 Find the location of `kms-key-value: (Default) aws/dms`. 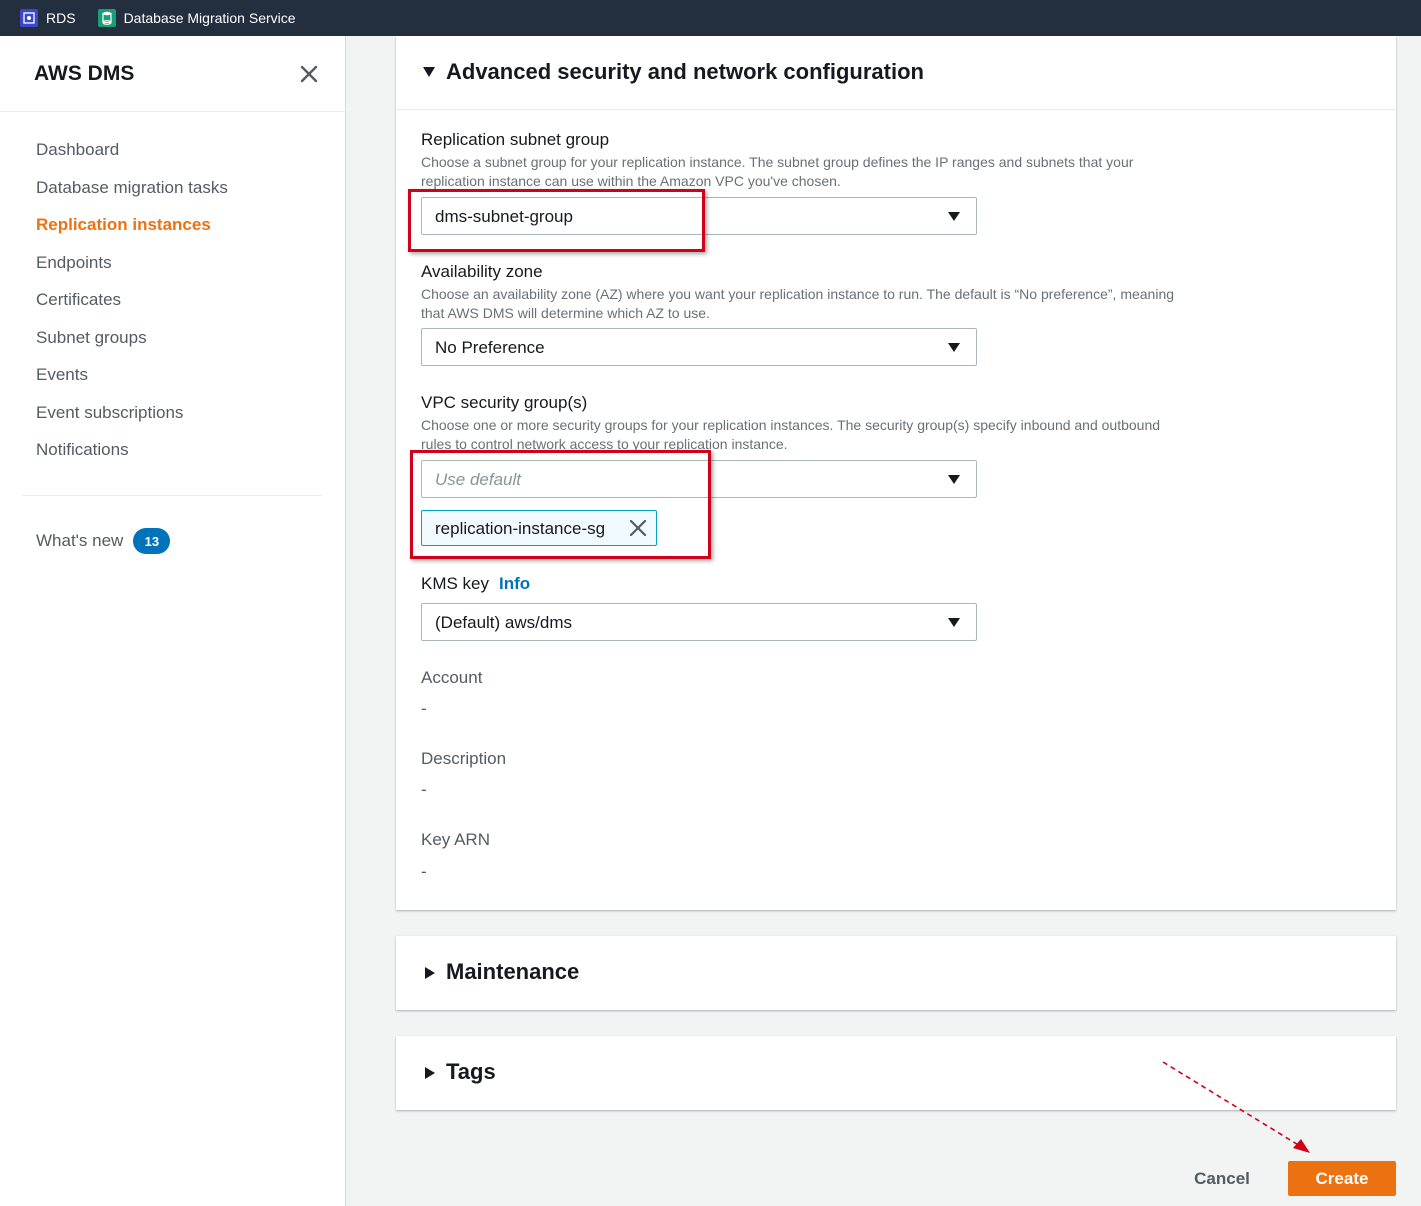

kms-key-value: (Default) aws/dms is located at coordinates (503, 622).